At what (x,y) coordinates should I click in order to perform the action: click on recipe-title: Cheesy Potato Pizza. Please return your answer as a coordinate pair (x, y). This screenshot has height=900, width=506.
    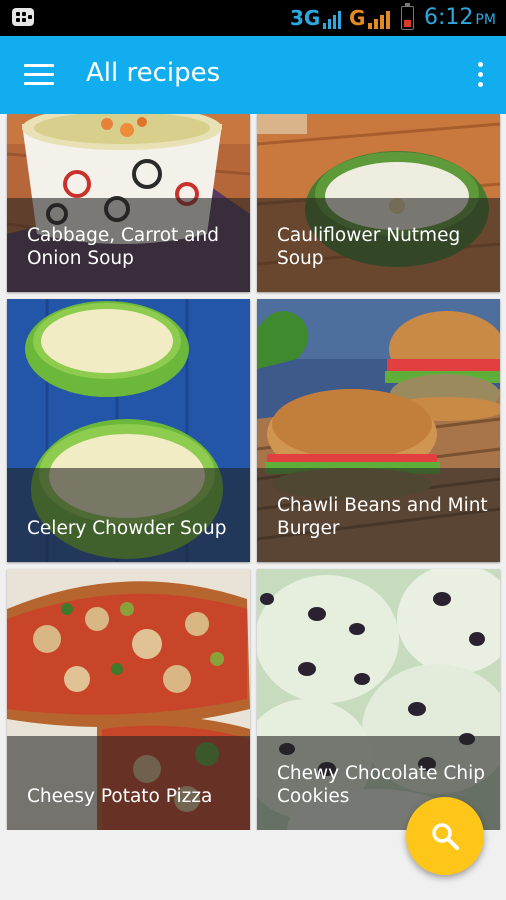
    Looking at the image, I should click on (120, 796).